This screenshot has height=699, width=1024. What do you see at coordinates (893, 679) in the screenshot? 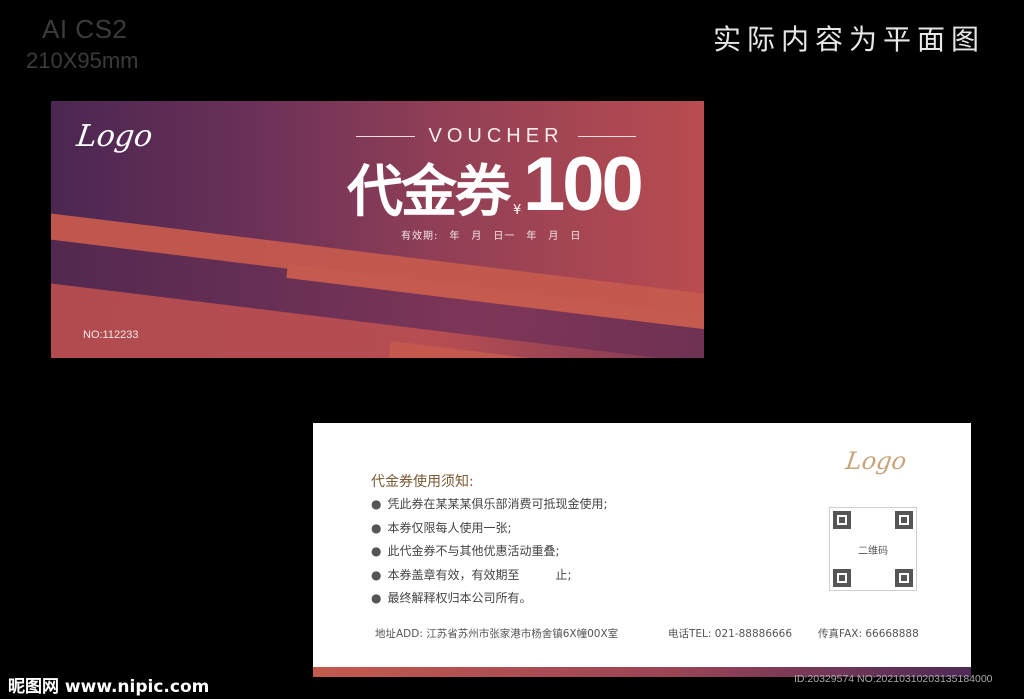
I see `watermark-id: ID:20329574 NO:20210310203135184000` at bounding box center [893, 679].